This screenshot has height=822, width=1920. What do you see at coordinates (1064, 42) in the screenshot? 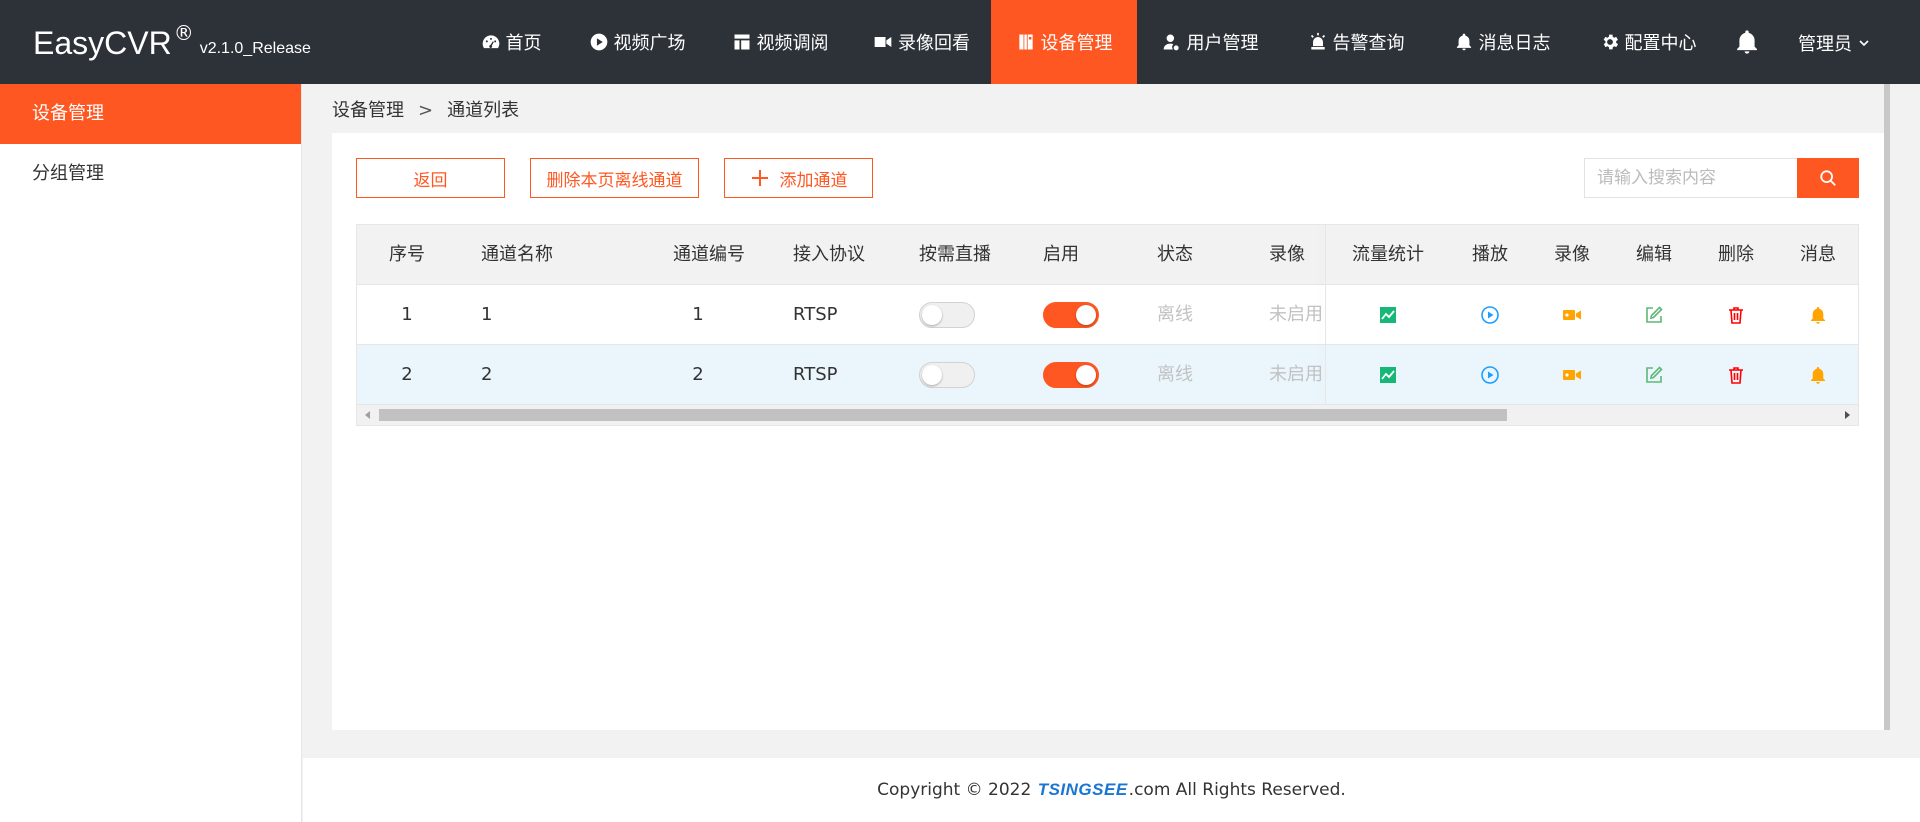
I see `nav-item-device-management: 设备管理` at bounding box center [1064, 42].